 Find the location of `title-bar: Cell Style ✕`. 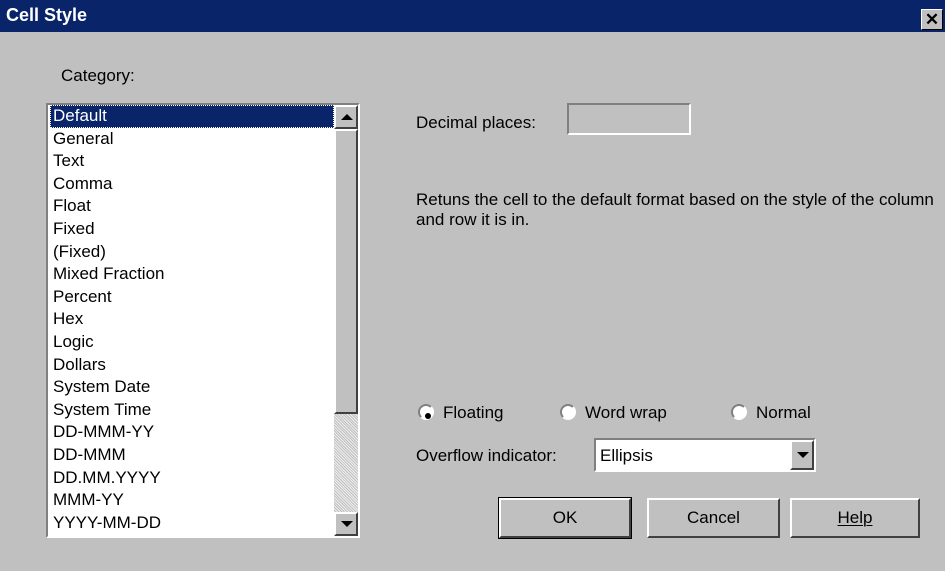

title-bar: Cell Style ✕ is located at coordinates (472, 16).